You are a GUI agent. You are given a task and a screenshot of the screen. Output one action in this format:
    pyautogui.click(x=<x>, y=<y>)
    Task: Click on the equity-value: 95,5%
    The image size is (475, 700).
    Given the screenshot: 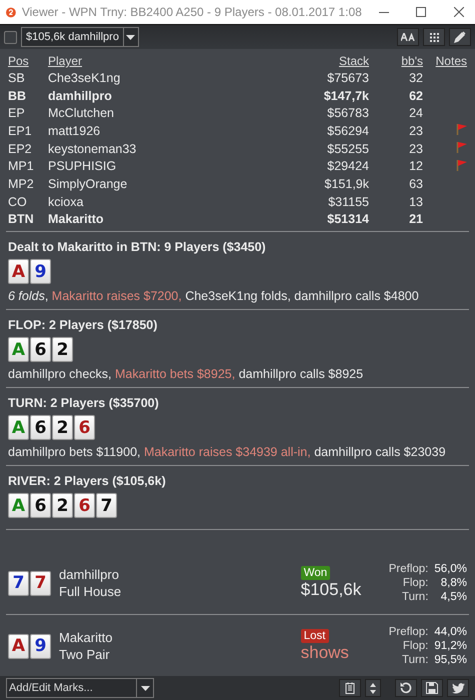 What is the action you would take?
    pyautogui.click(x=450, y=660)
    